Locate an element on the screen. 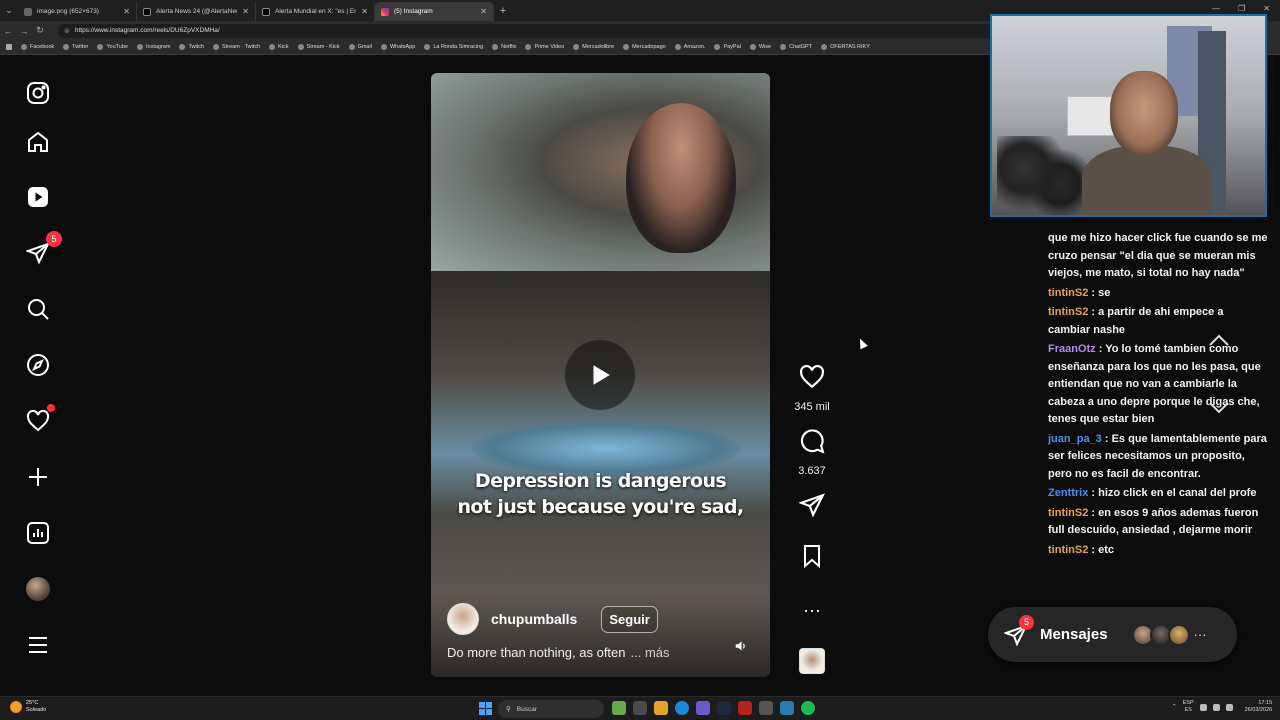 The height and width of the screenshot is (720, 1280). tab-search-icon: ⌄ is located at coordinates (9, 10).